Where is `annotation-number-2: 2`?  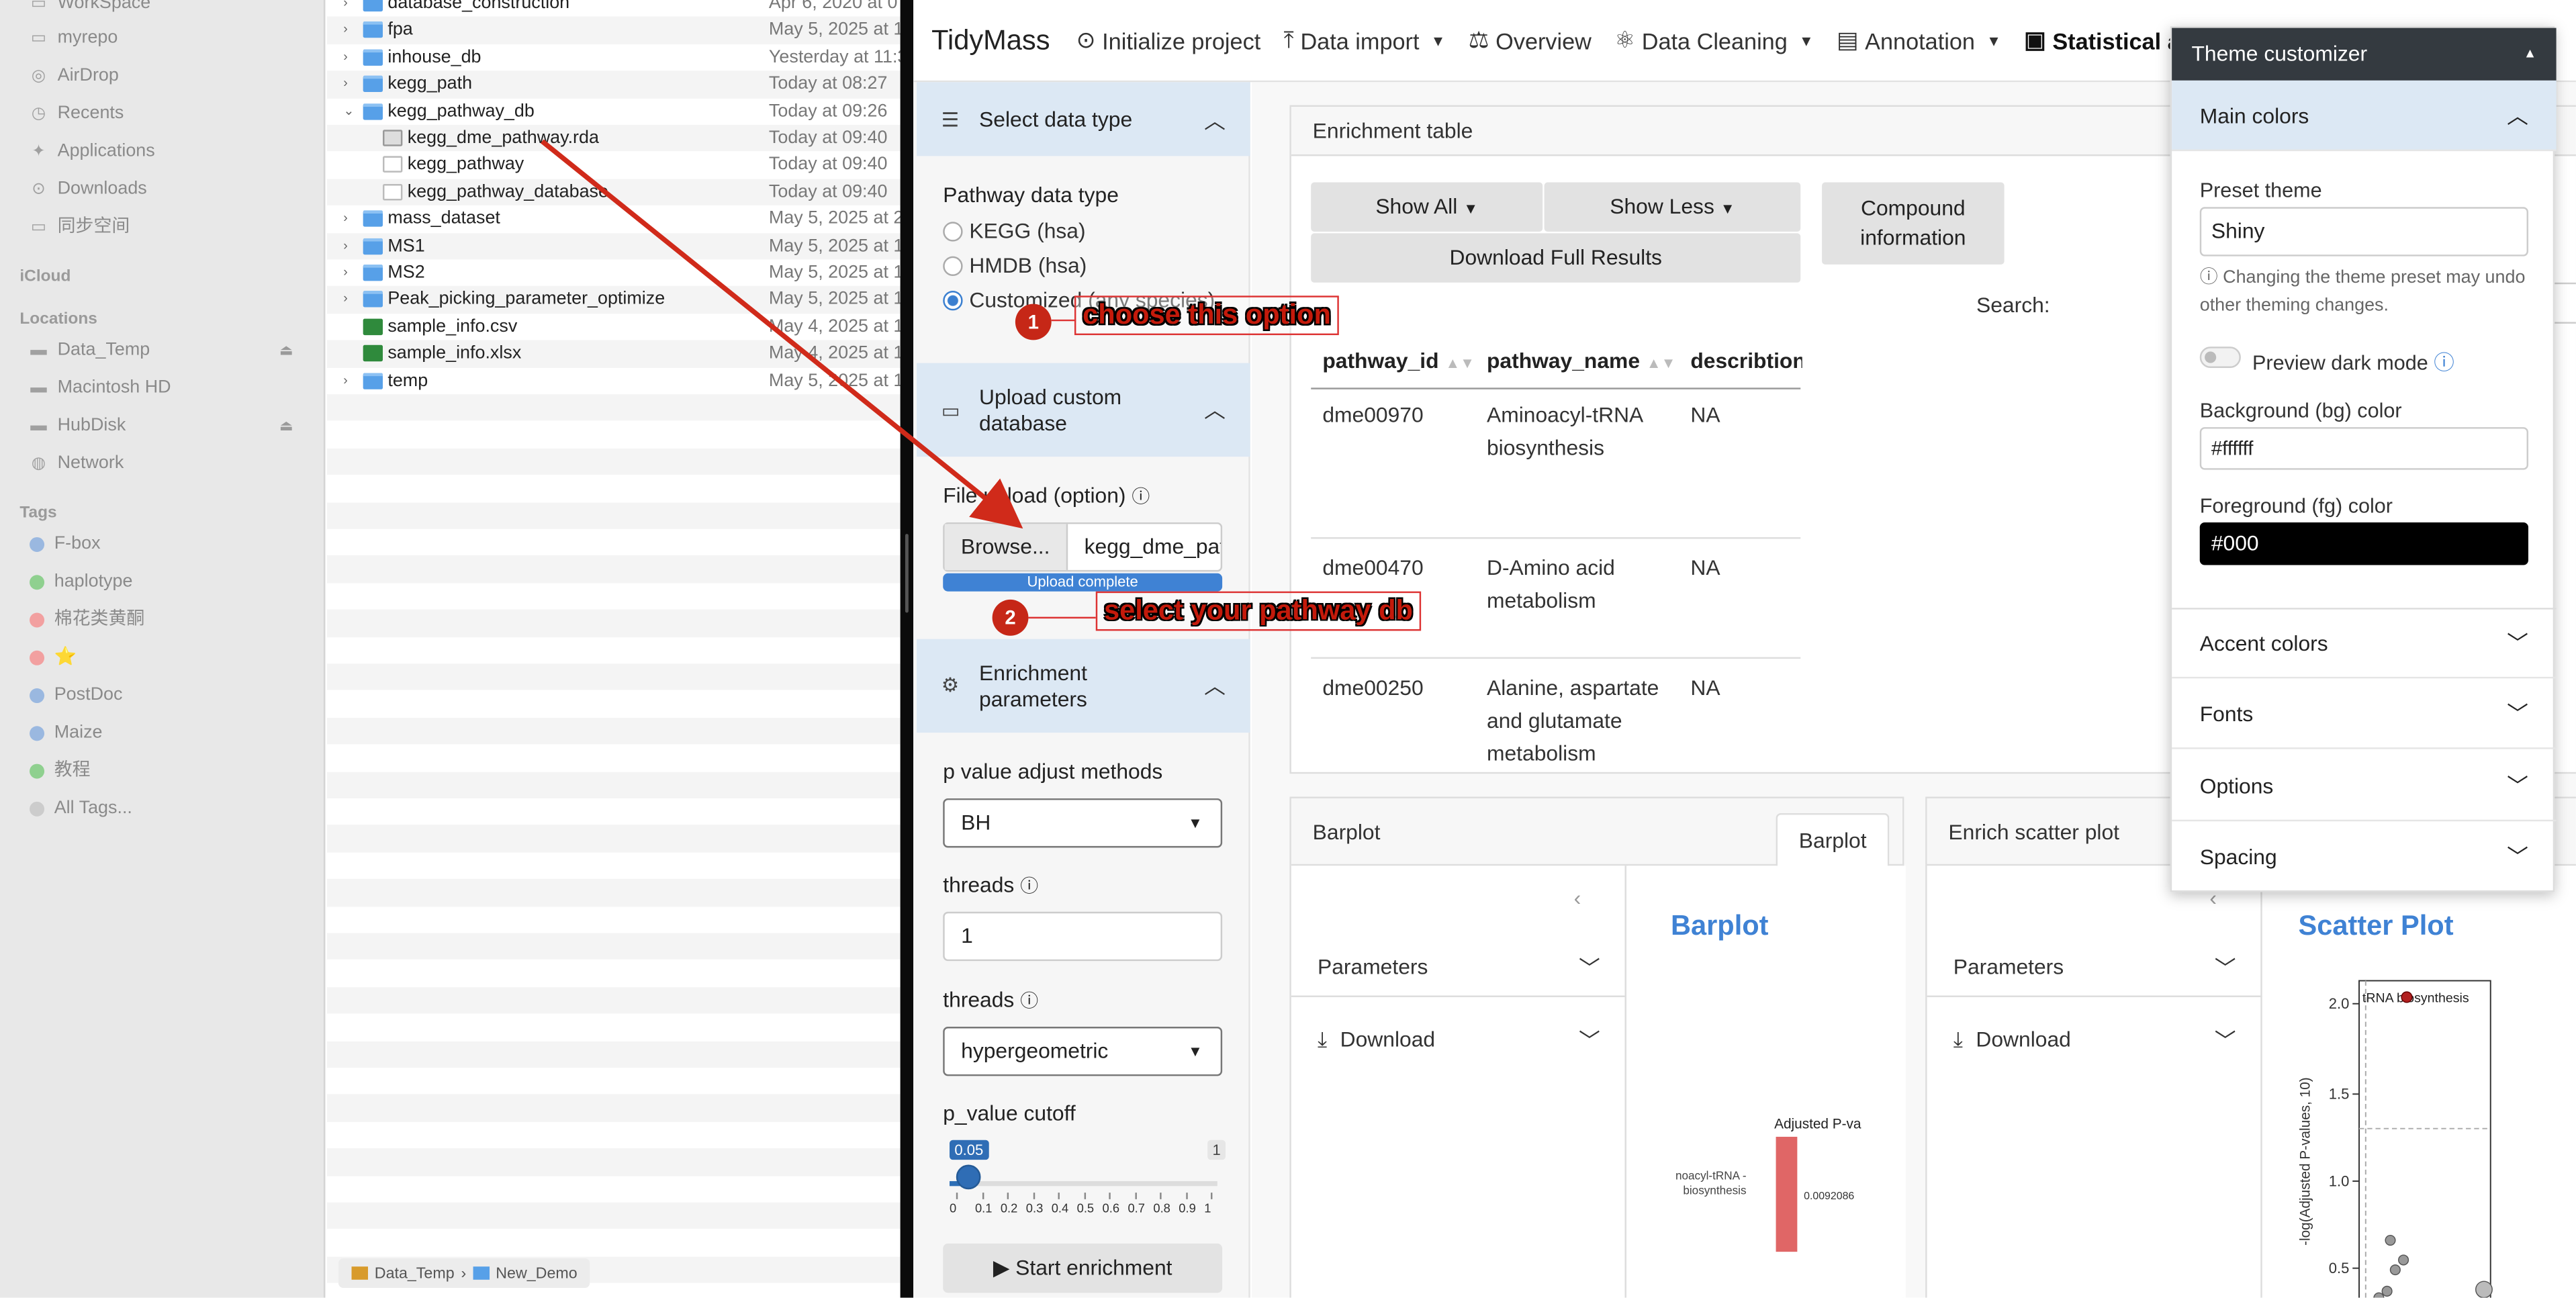 annotation-number-2: 2 is located at coordinates (1010, 617).